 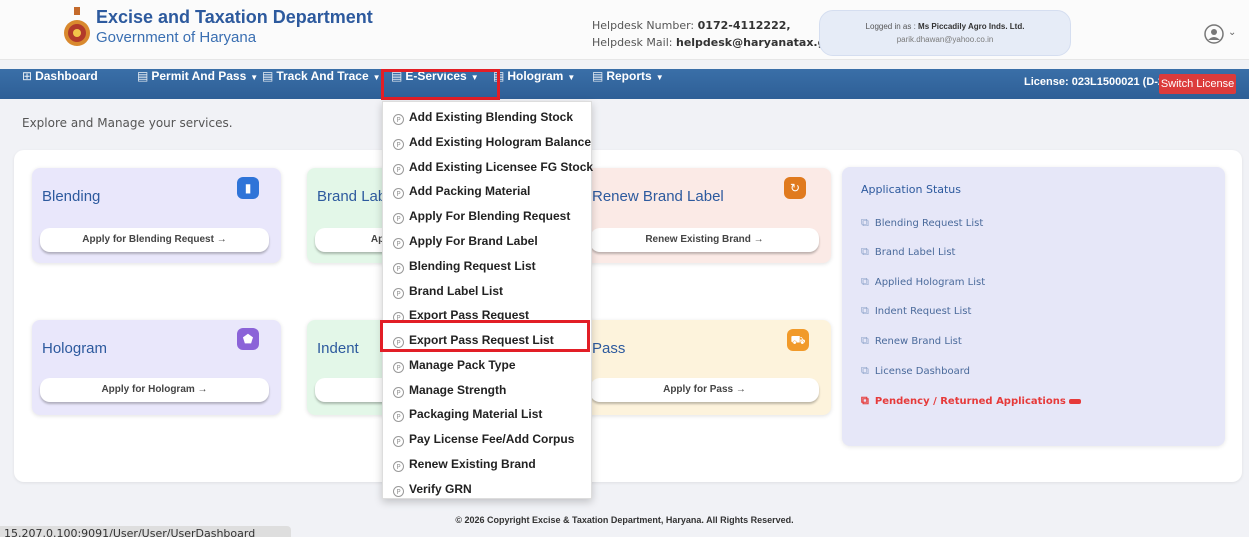 I want to click on logged-in-label: Logged in as :, so click(x=890, y=26).